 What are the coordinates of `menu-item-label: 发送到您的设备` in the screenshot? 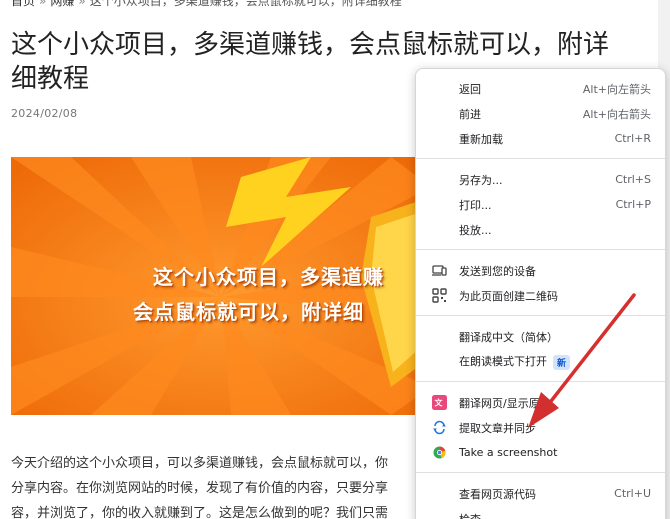 It's located at (497, 271).